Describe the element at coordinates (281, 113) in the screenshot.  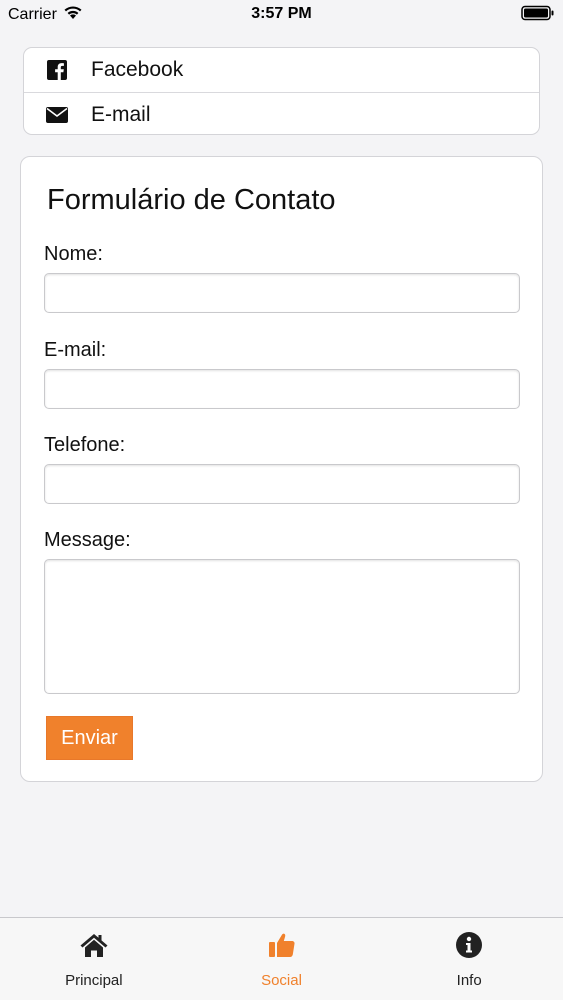
I see `social-item-email: E-mail` at that location.